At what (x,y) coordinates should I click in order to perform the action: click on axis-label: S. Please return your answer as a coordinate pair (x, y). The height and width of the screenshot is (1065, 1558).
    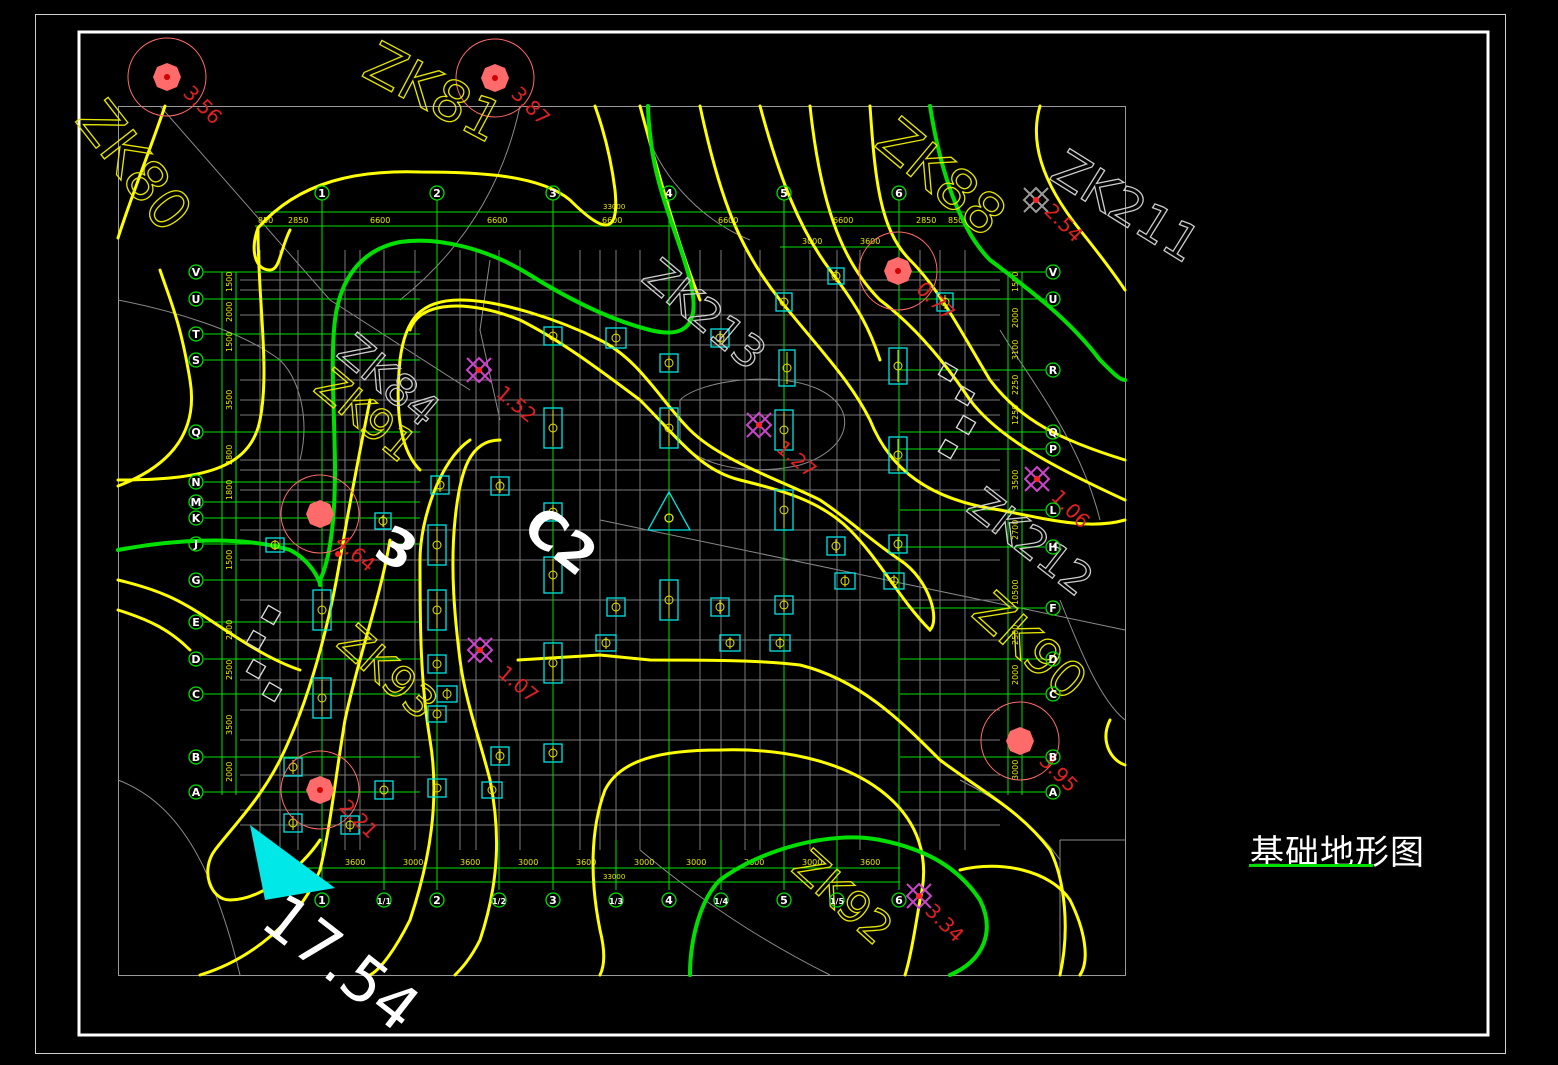
    Looking at the image, I should click on (196, 360).